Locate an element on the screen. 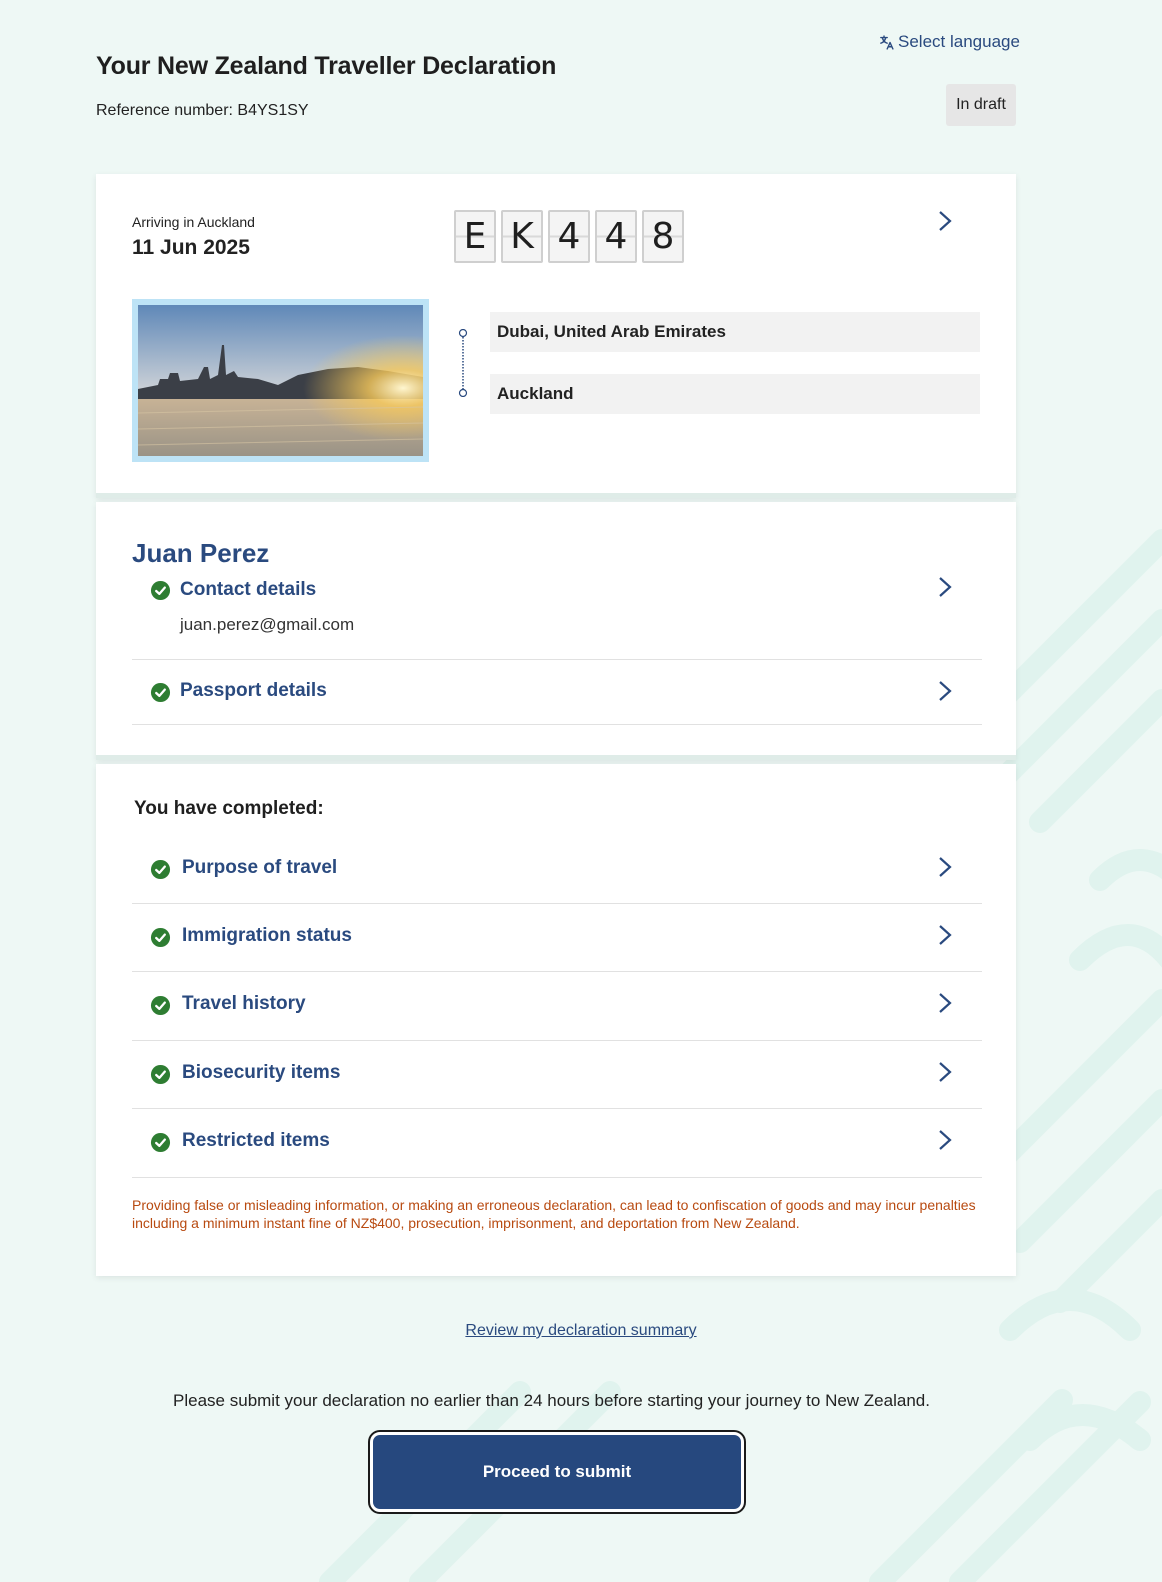 This screenshot has height=1582, width=1162. flight-number-char: 8 is located at coordinates (663, 236).